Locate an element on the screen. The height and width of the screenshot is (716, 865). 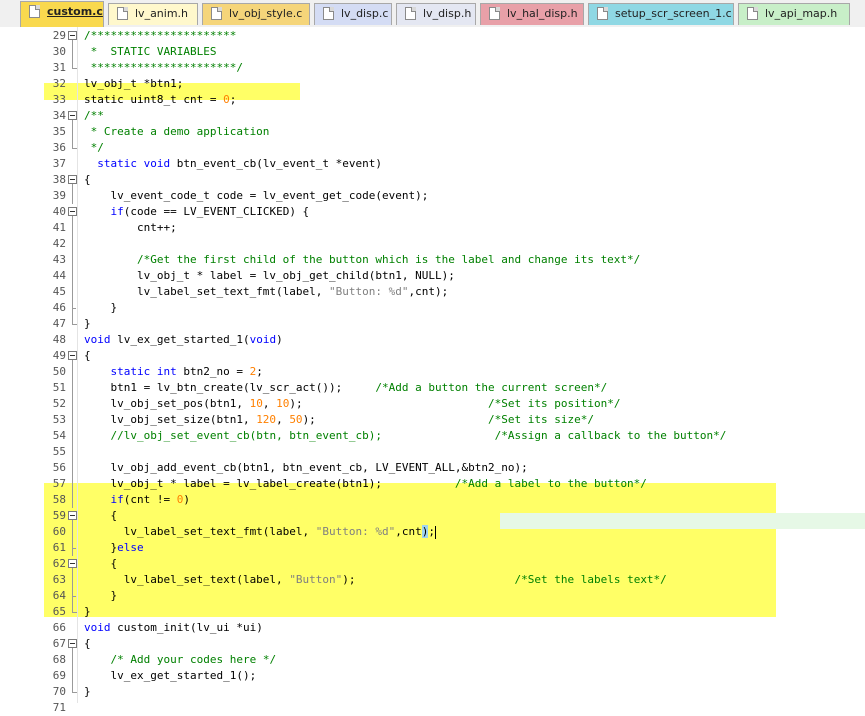
code-line: 66 void custom_init(lv_ui *ui) is located at coordinates (432, 628).